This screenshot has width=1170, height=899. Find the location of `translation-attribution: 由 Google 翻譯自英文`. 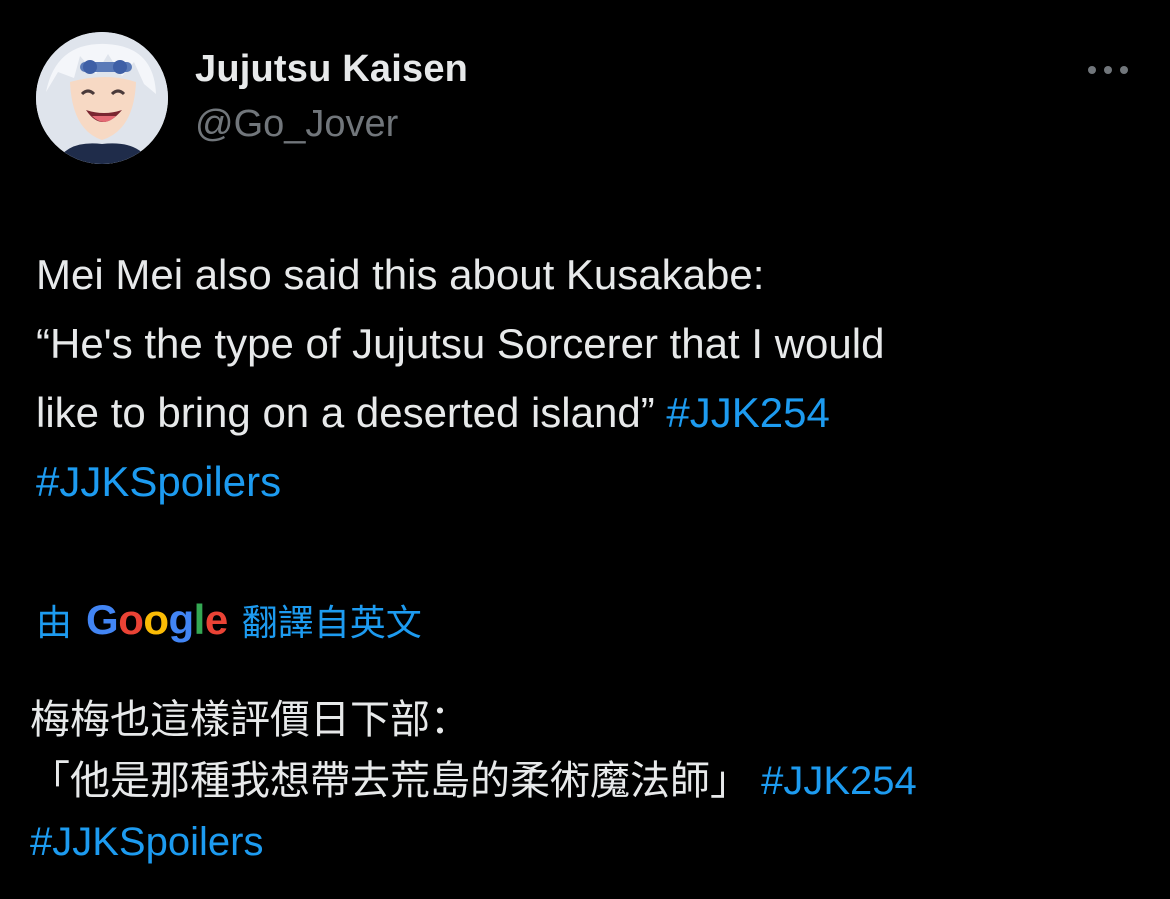

translation-attribution: 由 Google 翻譯自英文 is located at coordinates (229, 620).